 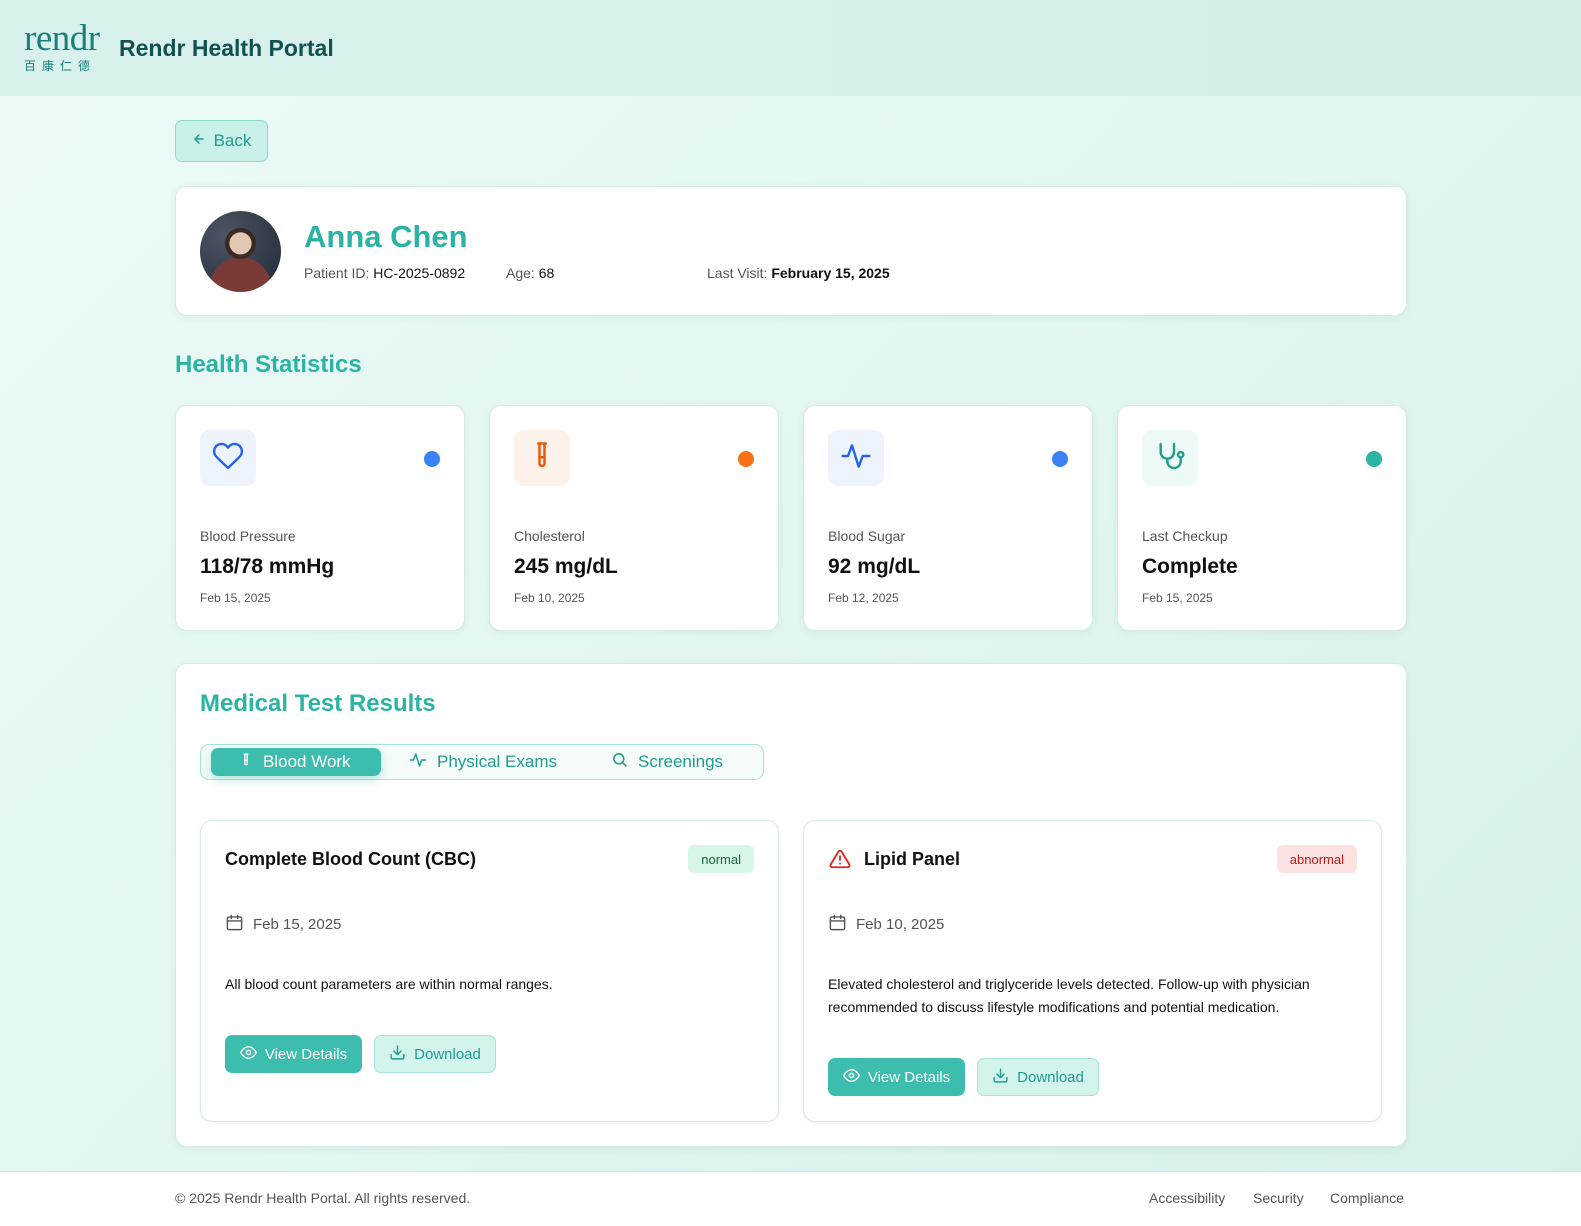 I want to click on logo-wordmark: rendr, so click(x=62, y=38).